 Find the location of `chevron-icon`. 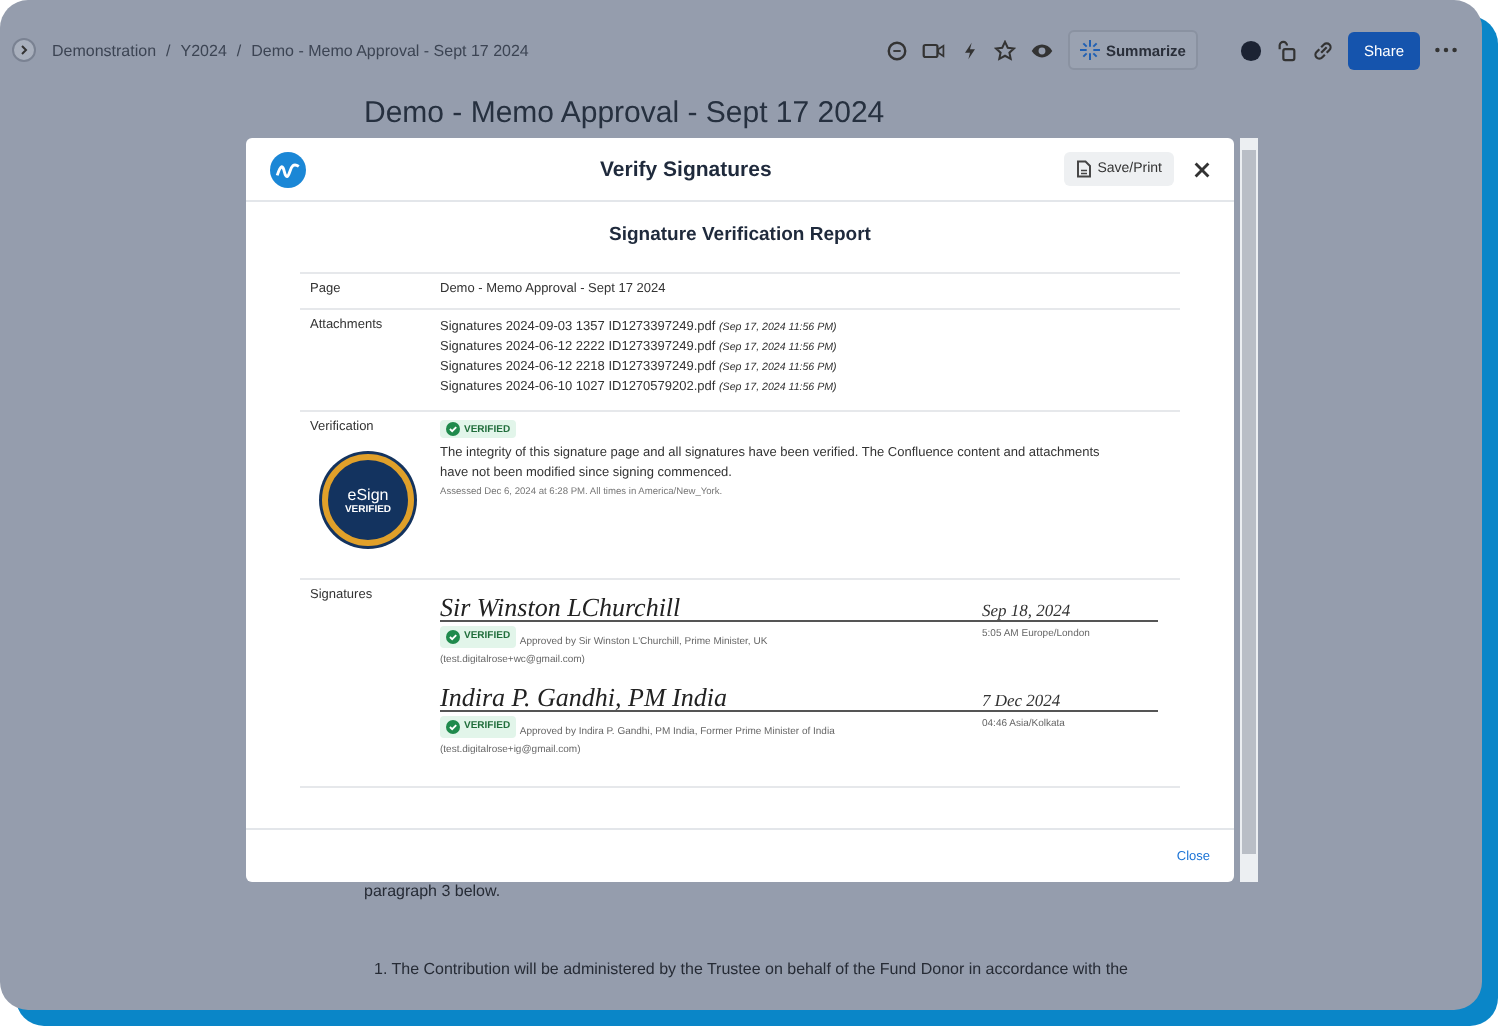

chevron-icon is located at coordinates (24, 50).